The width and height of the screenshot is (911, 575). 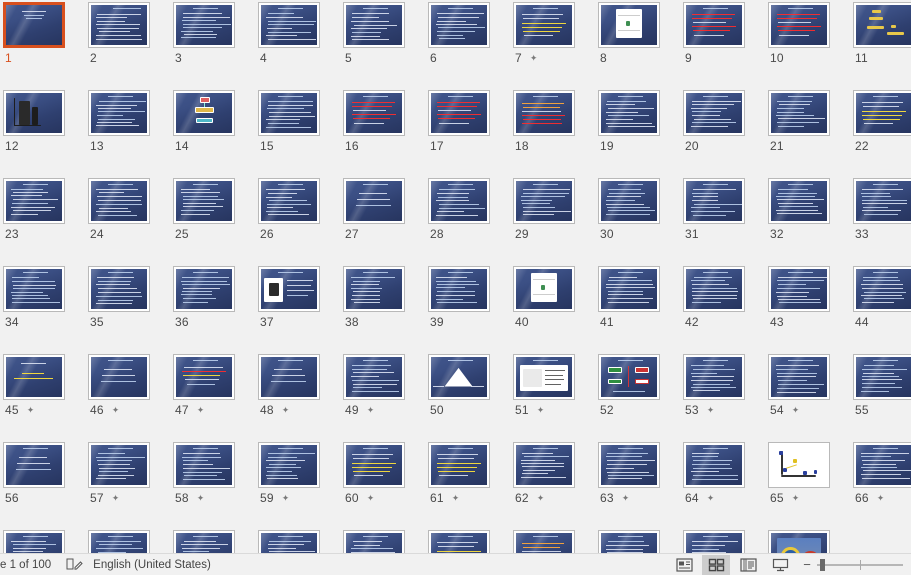 I want to click on slide-cell: 47 ✦, so click(x=212, y=398).